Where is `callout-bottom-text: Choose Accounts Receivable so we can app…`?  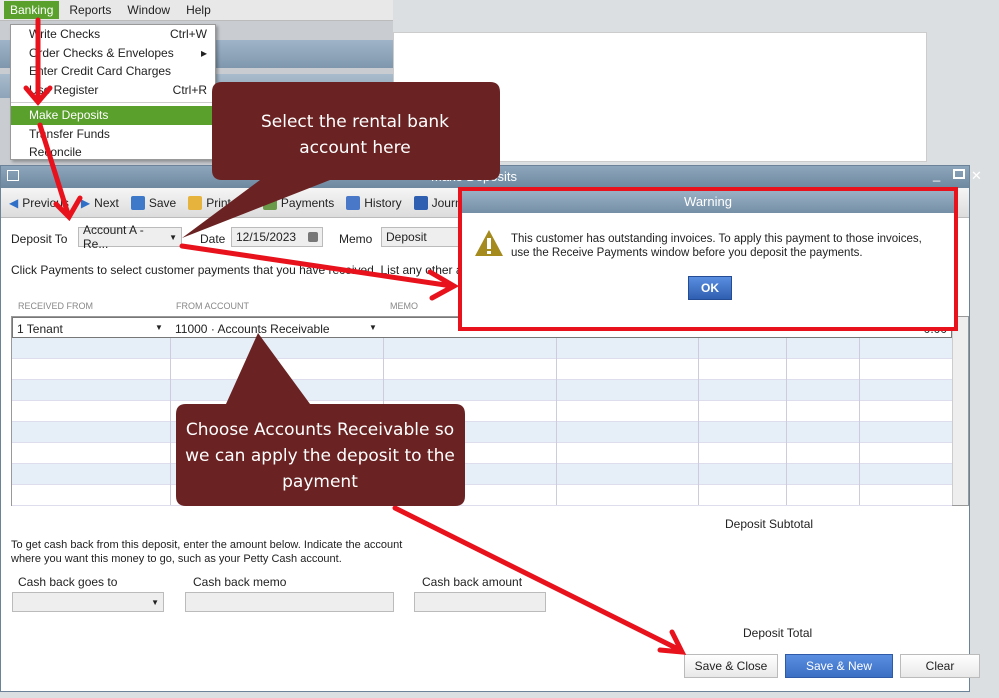 callout-bottom-text: Choose Accounts Receivable so we can app… is located at coordinates (320, 456).